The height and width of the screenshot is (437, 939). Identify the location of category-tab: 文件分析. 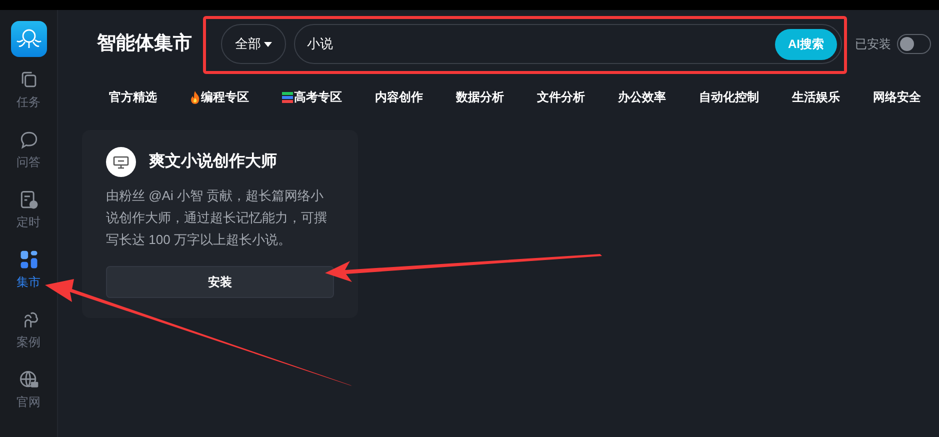
(561, 97).